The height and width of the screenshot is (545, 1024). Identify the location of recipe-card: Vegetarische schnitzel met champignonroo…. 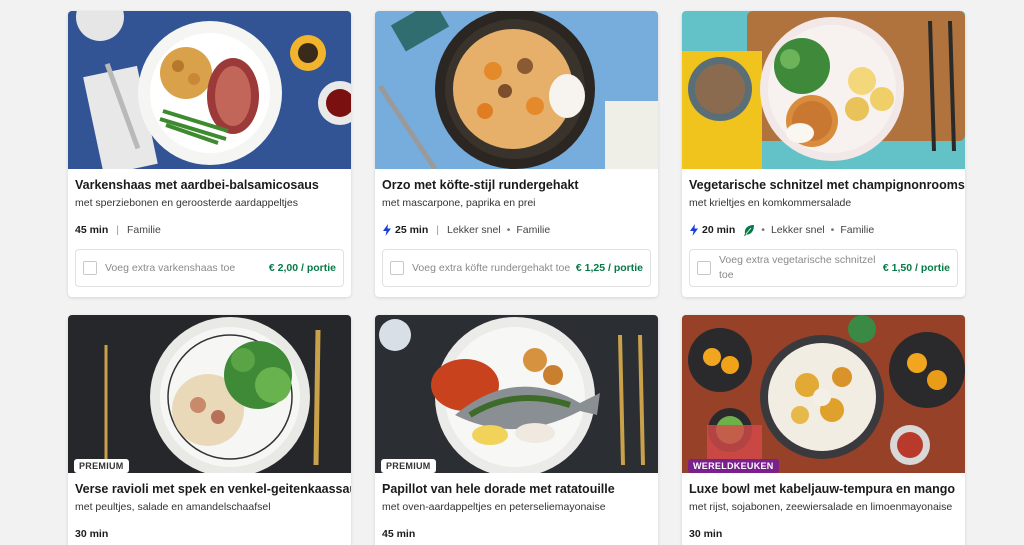
(823, 154).